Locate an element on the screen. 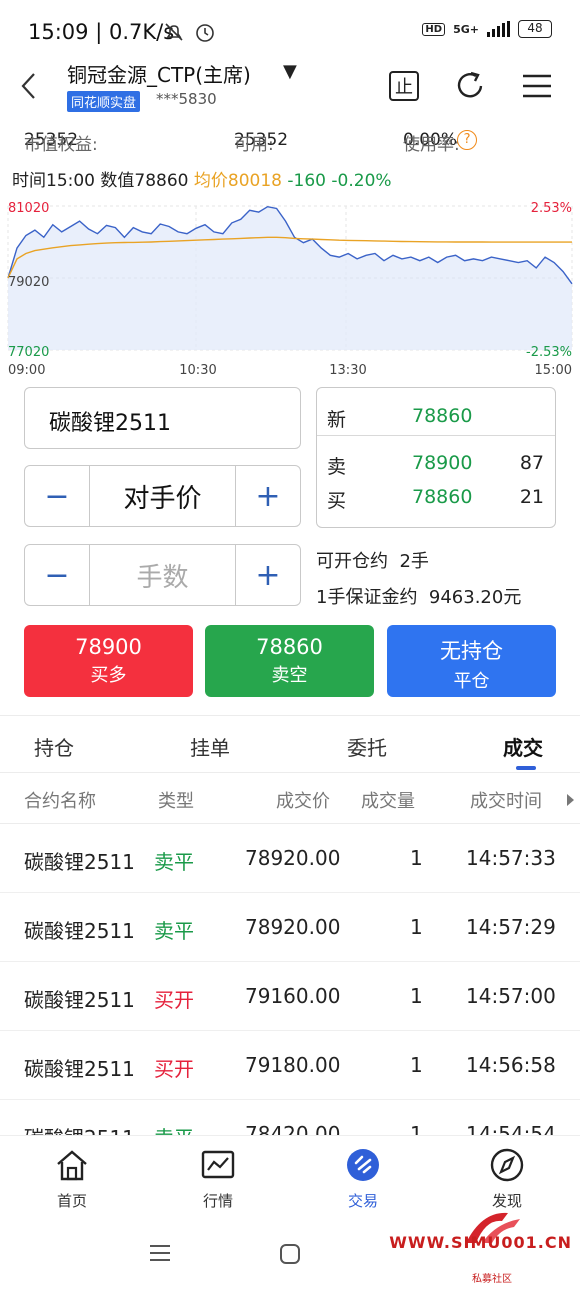 This screenshot has height=1289, width=580. qty-plus-button: + is located at coordinates (268, 575).